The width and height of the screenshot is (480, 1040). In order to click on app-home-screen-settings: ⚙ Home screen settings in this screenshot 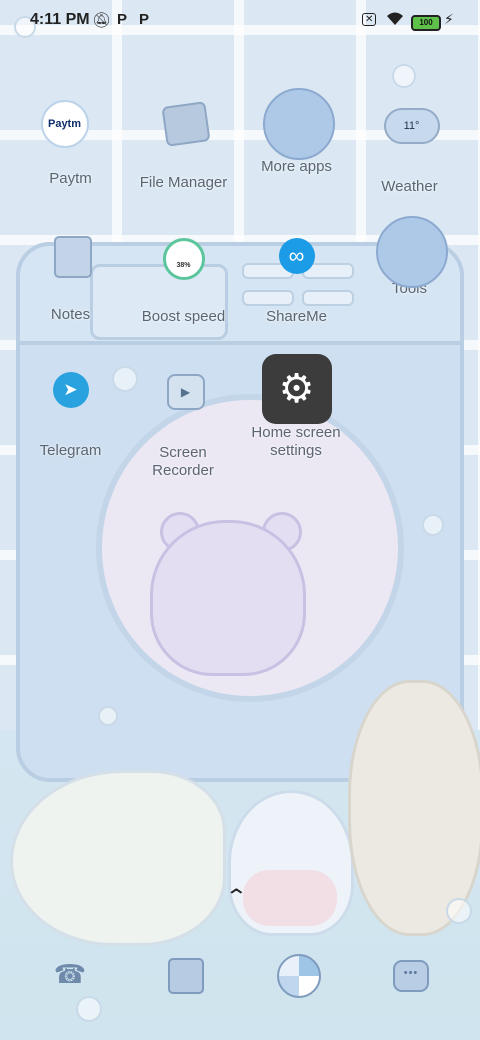, I will do `click(296, 407)`.